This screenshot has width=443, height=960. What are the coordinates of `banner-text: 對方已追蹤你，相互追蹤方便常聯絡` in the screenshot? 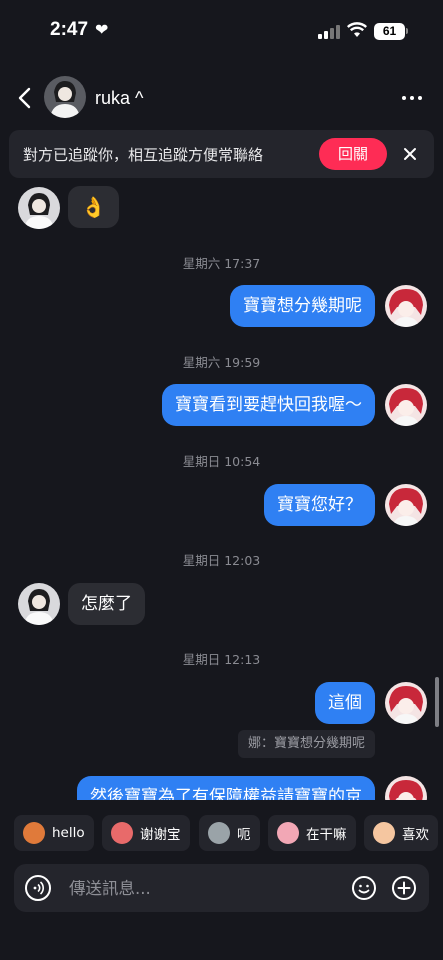 It's located at (143, 155).